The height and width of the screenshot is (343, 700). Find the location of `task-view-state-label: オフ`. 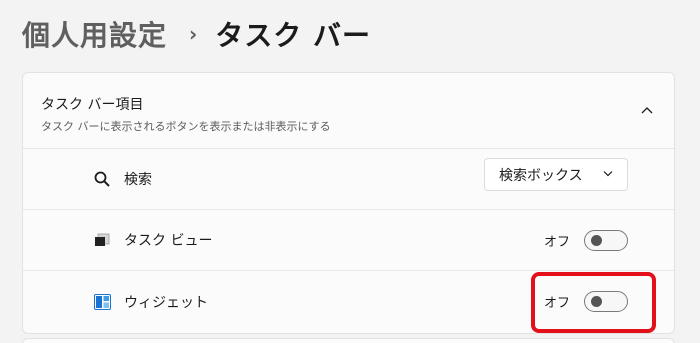

task-view-state-label: オフ is located at coordinates (557, 242).